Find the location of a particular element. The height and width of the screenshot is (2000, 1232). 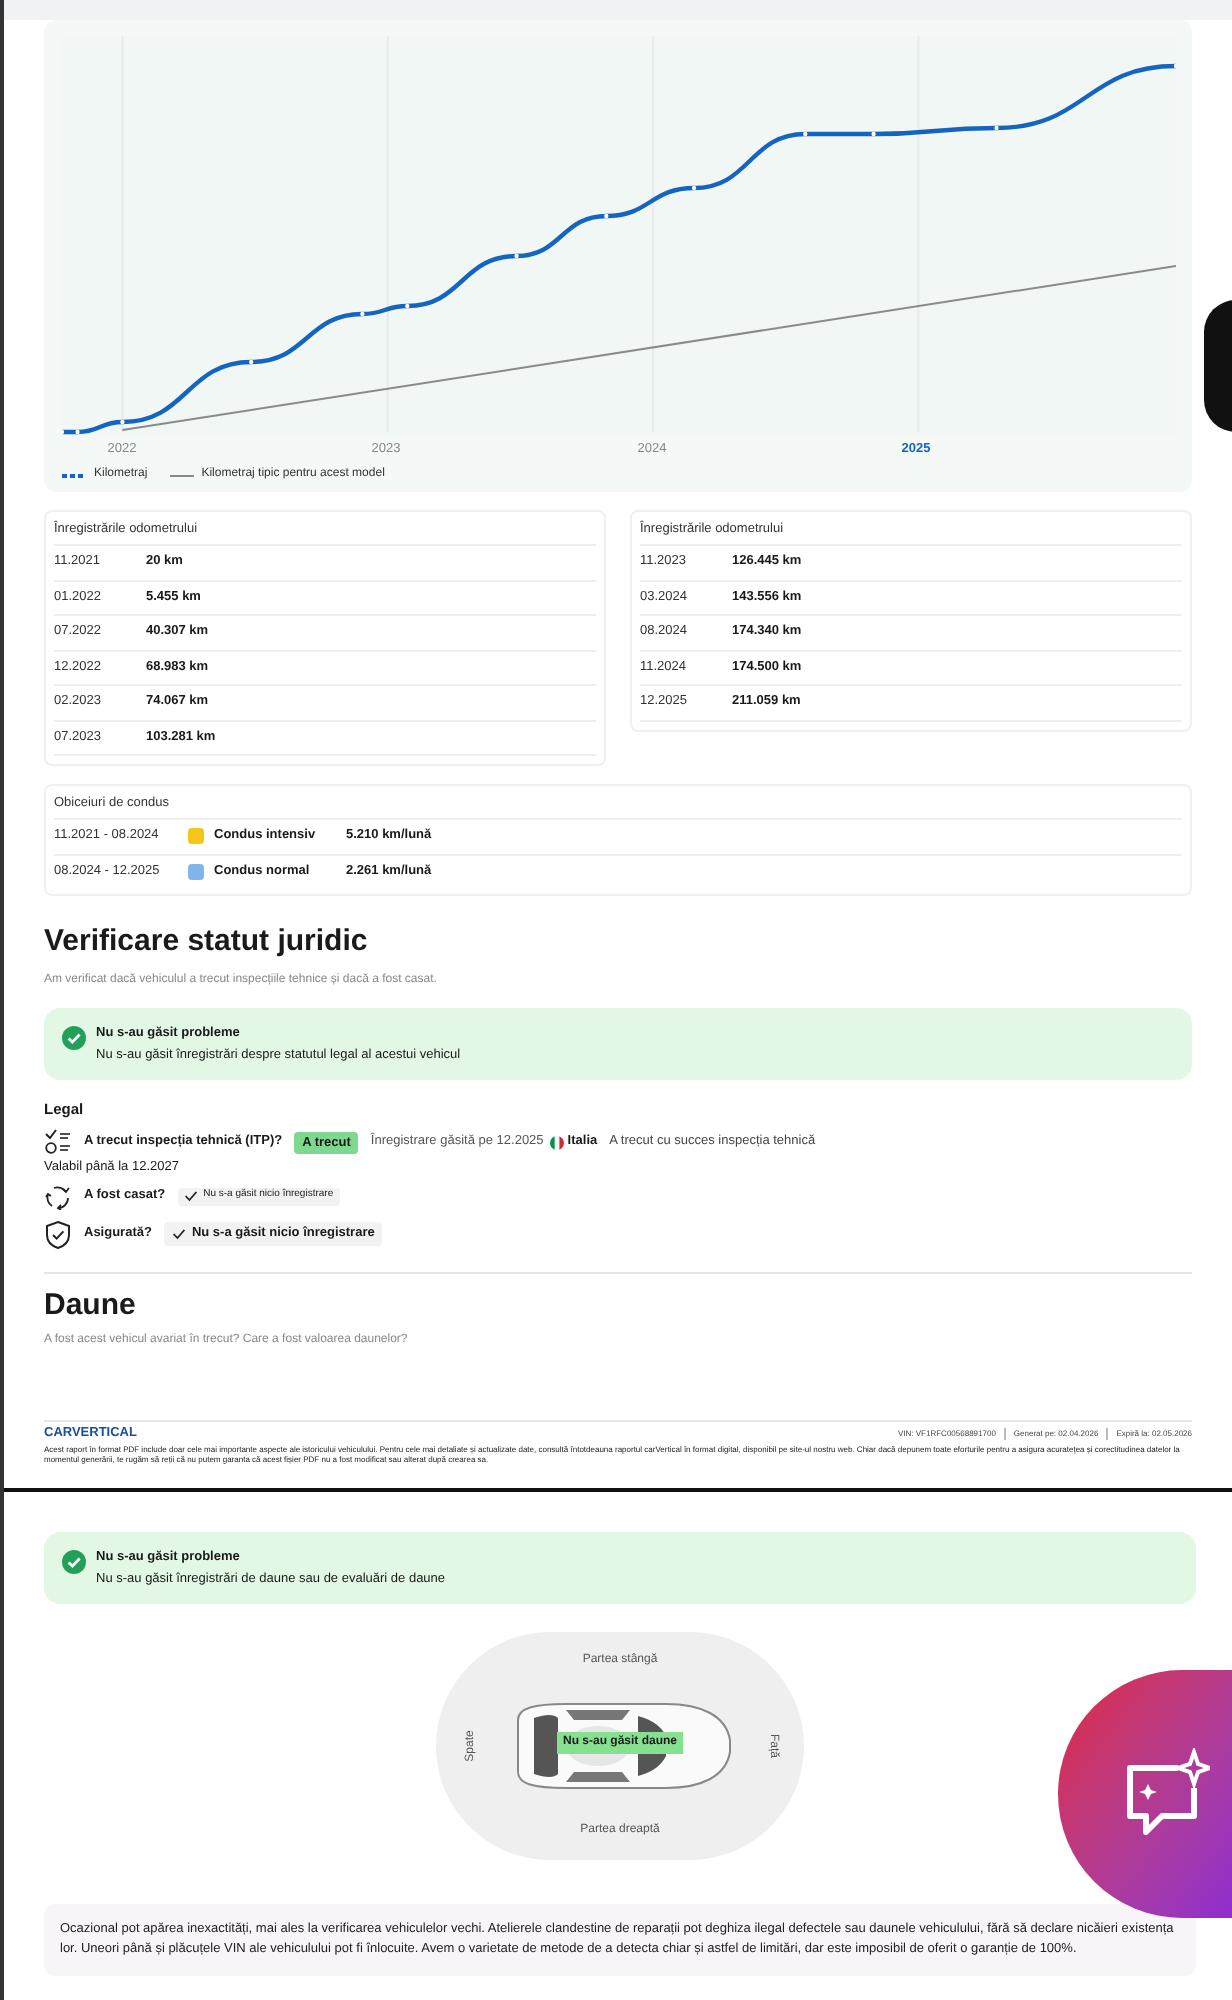

chat-button is located at coordinates (1145, 1794).